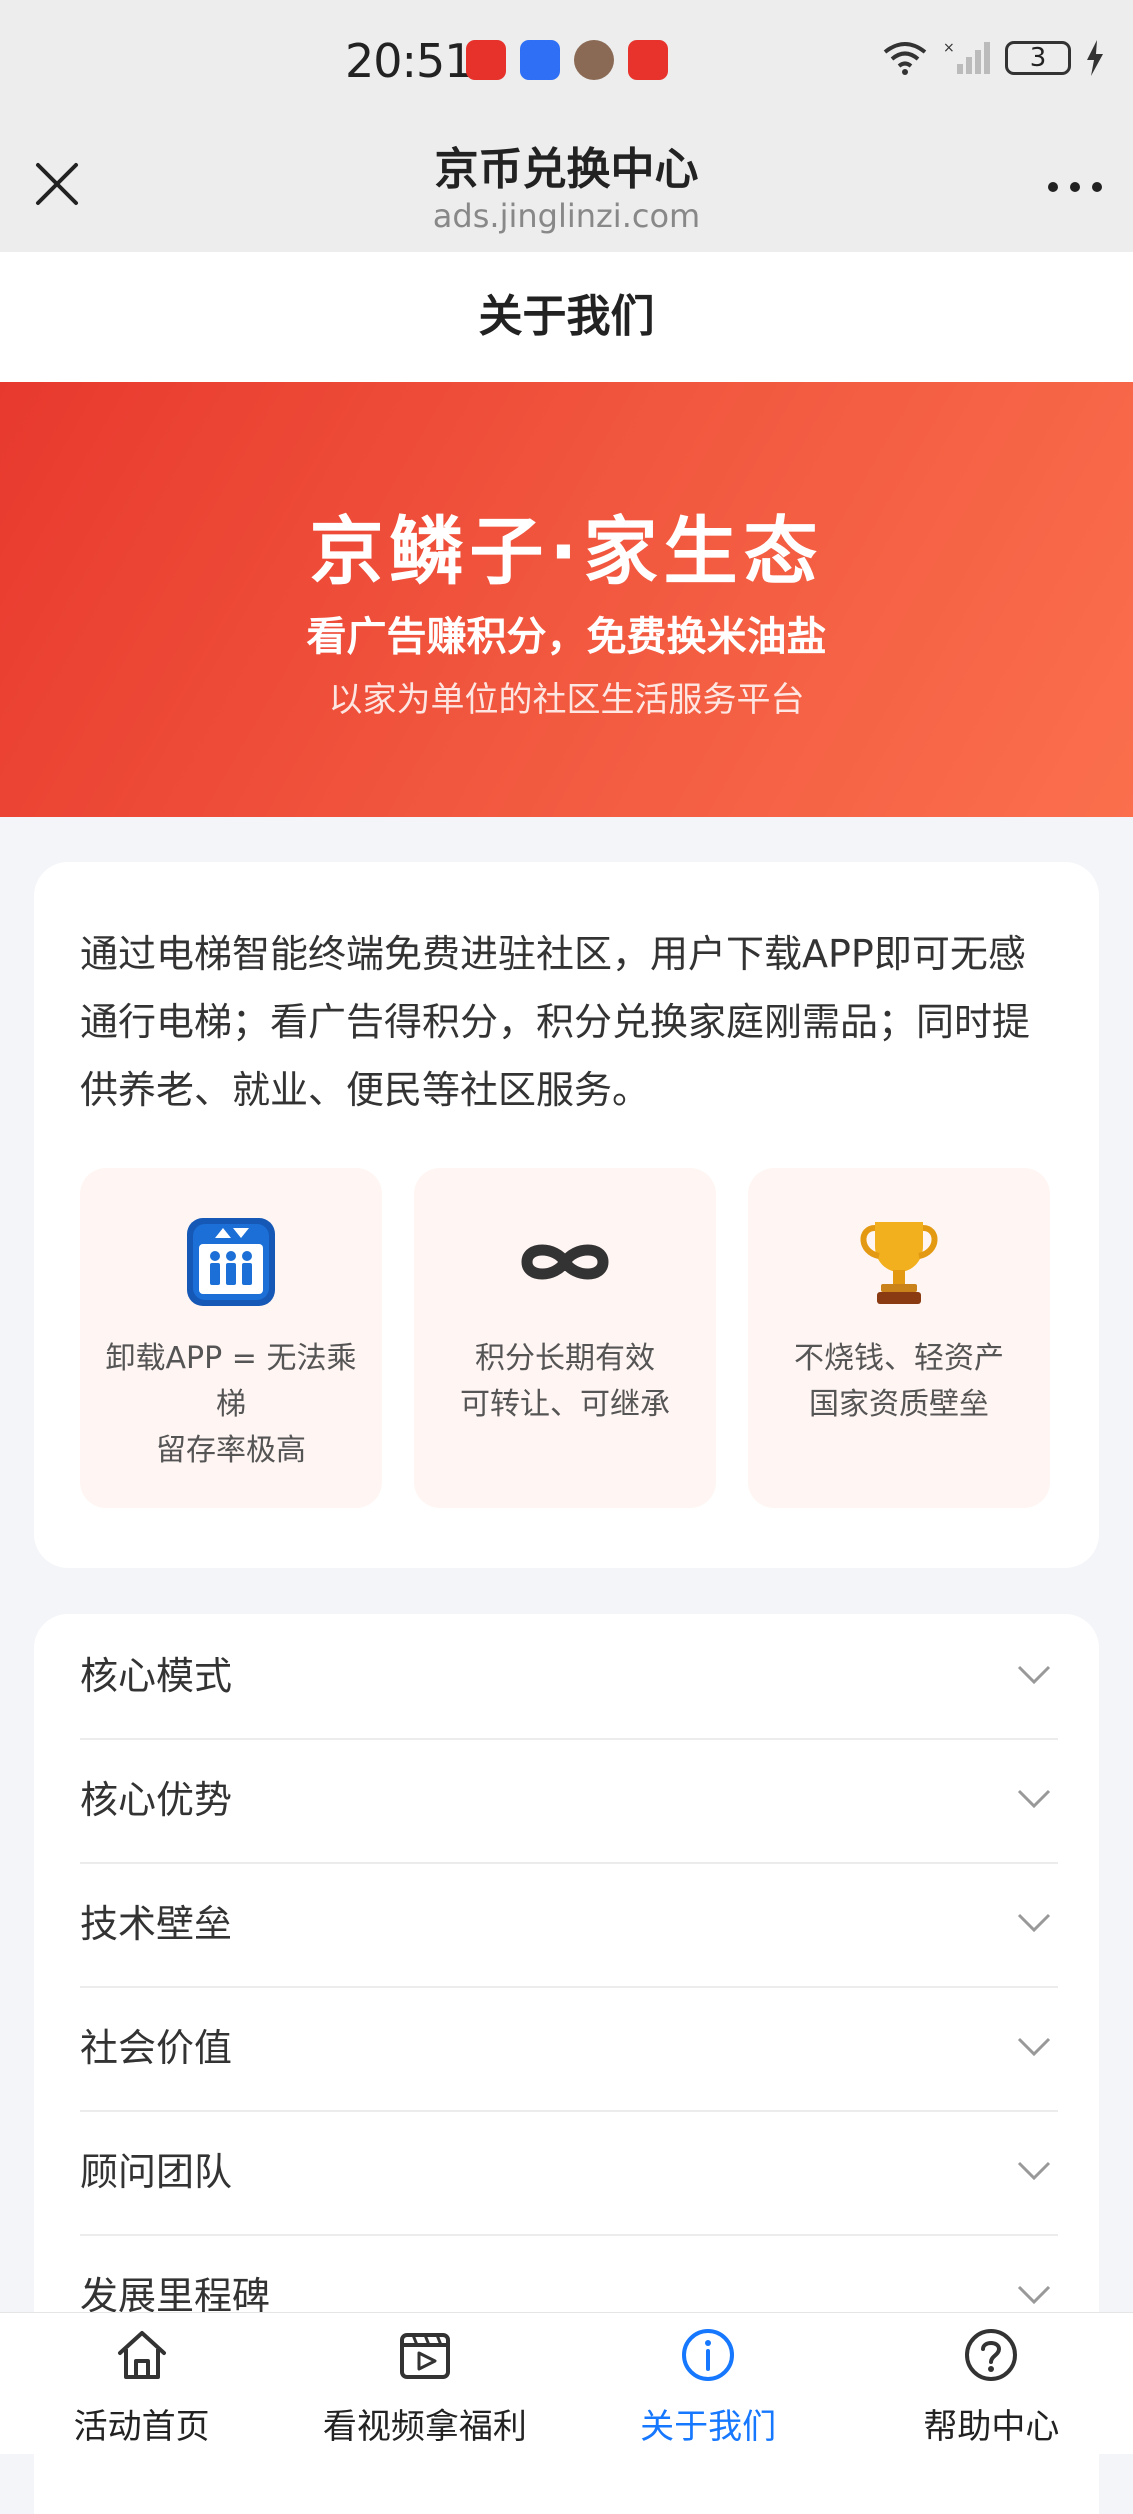  What do you see at coordinates (231, 1262) in the screenshot?
I see `elevator-icon` at bounding box center [231, 1262].